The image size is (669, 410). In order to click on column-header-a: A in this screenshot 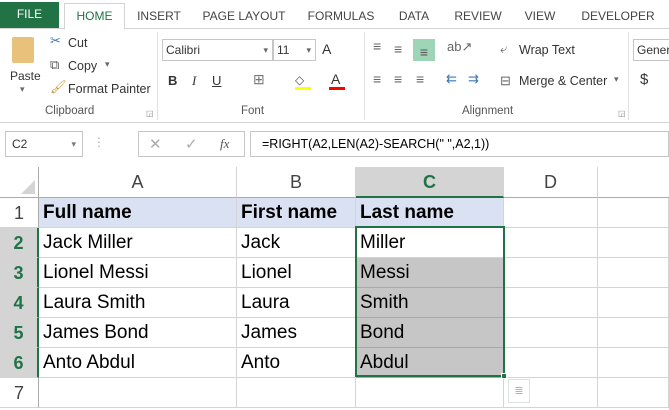, I will do `click(138, 182)`.